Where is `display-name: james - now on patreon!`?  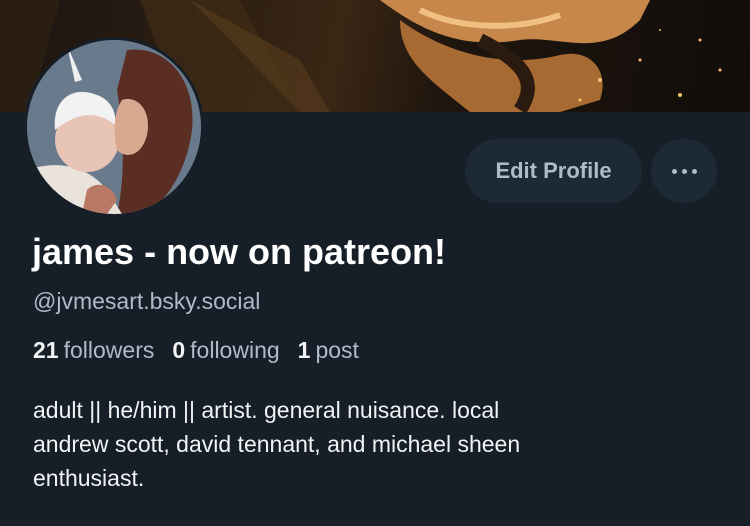 display-name: james - now on patreon! is located at coordinates (239, 251).